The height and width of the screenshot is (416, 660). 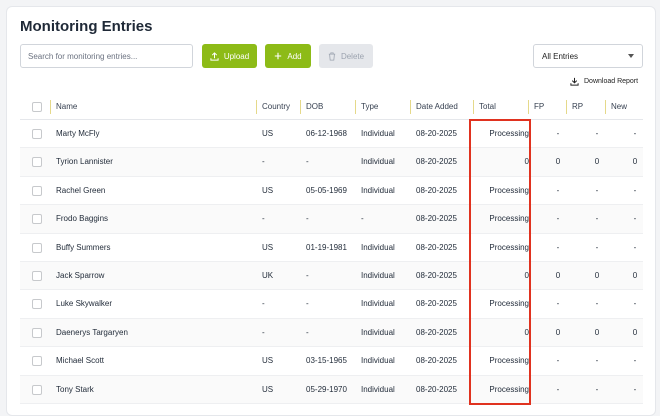 I want to click on cell-name: Buffy Summers, so click(x=83, y=247).